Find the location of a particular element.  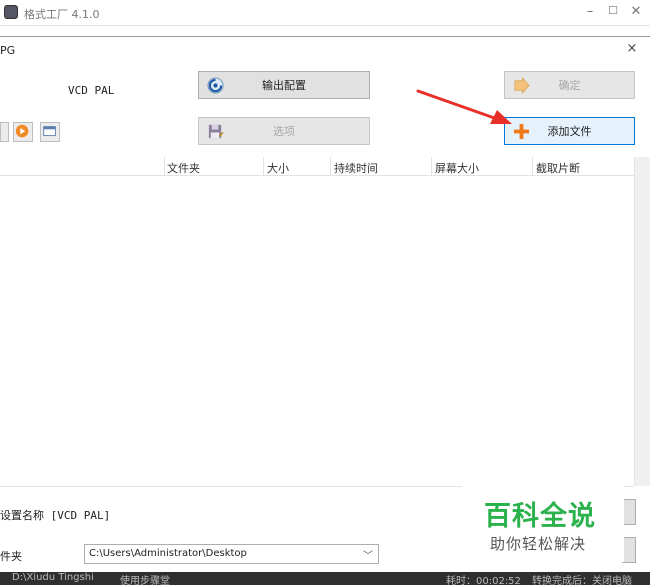

side-button-bottom is located at coordinates (629, 550).